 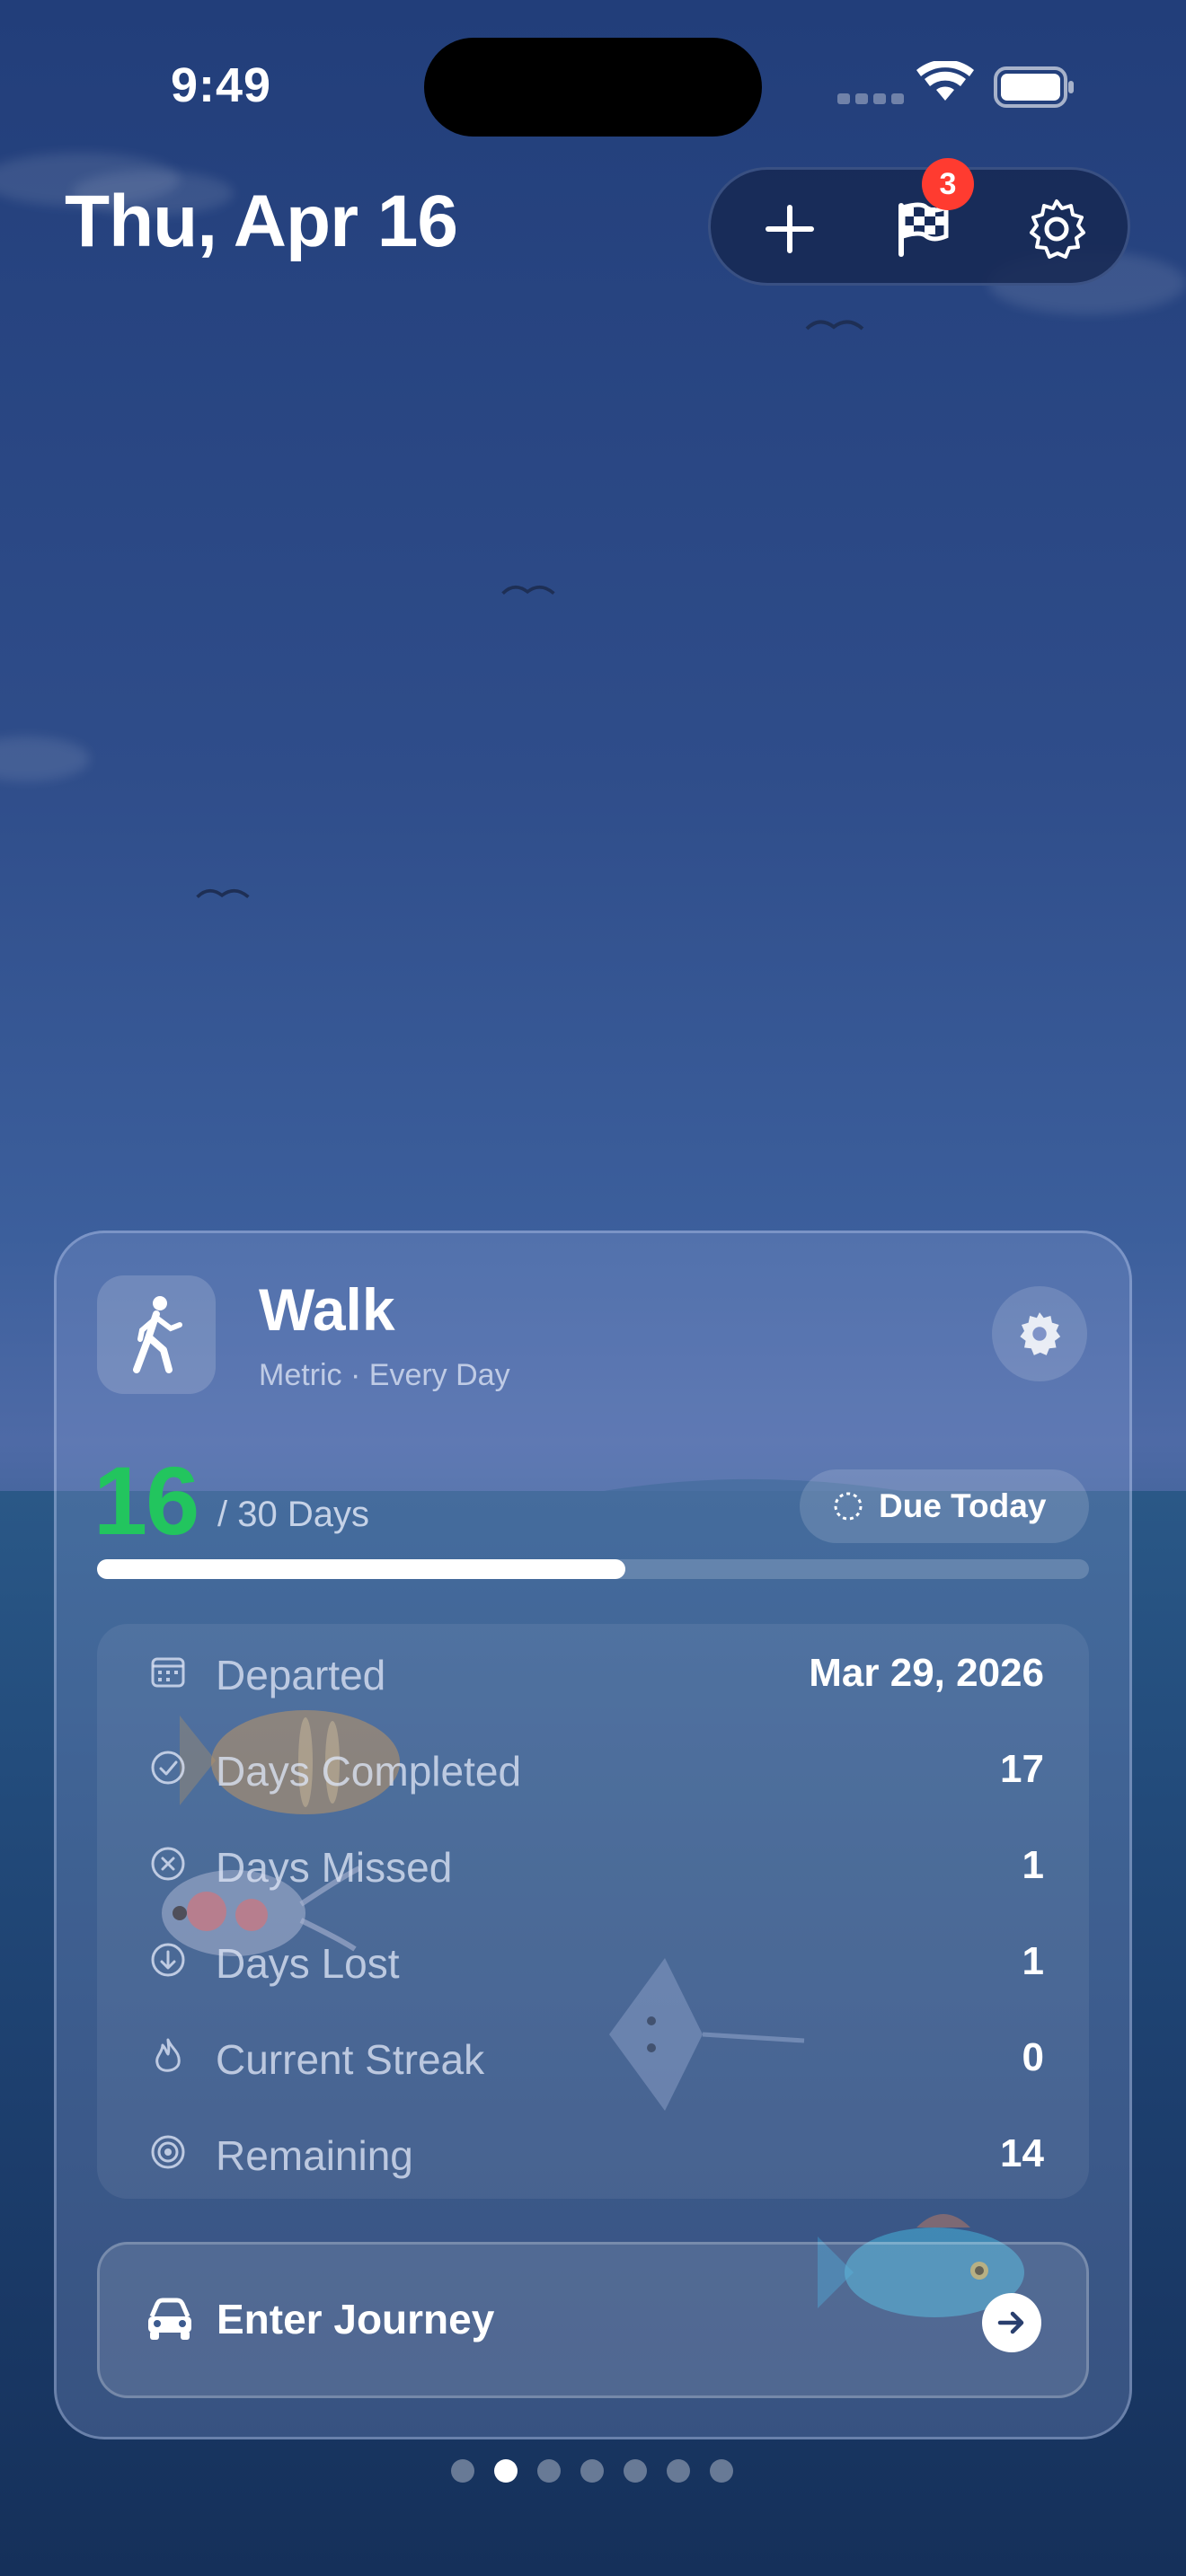 What do you see at coordinates (261, 221) in the screenshot?
I see `page-title: Thu, Apr 16` at bounding box center [261, 221].